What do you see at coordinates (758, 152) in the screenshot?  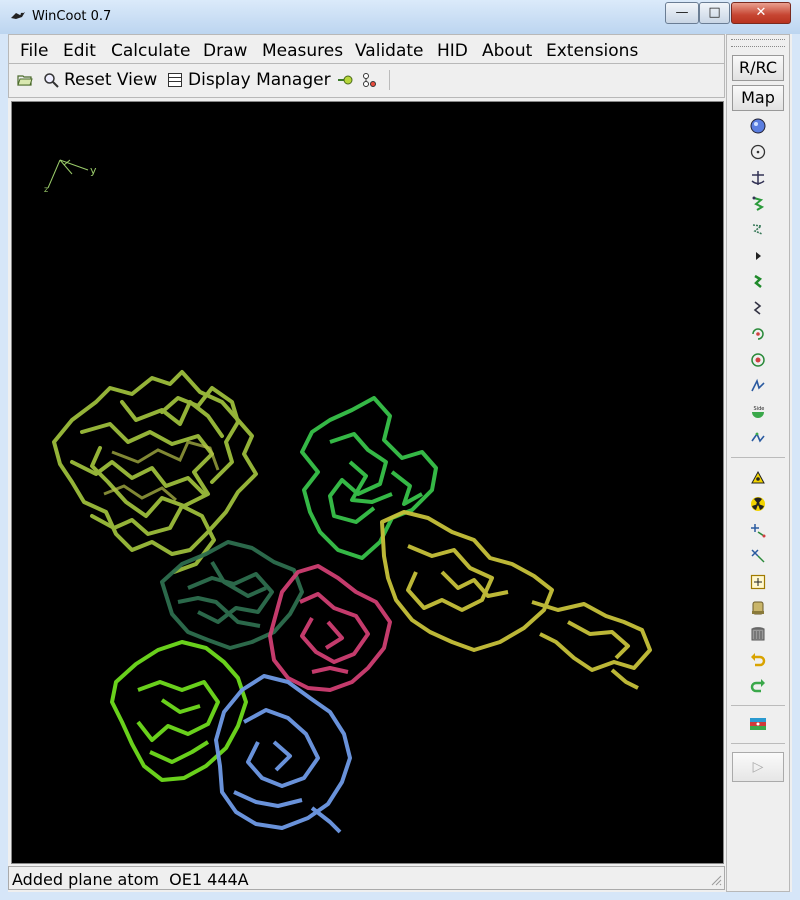 I see `regularize-icon` at bounding box center [758, 152].